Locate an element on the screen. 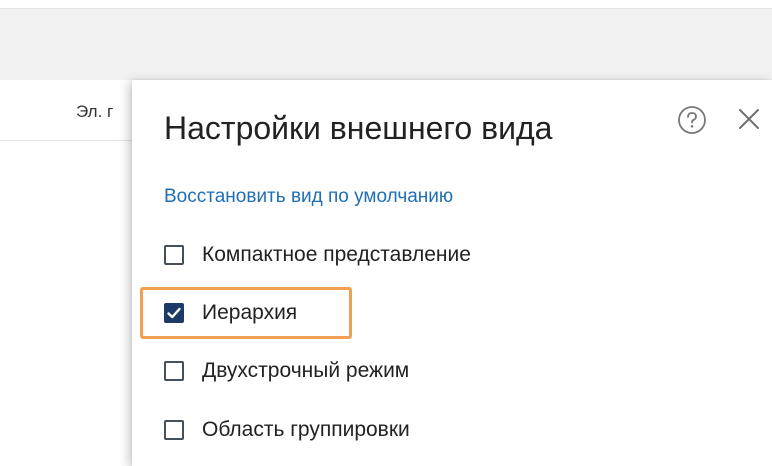 The image size is (772, 466). close-button is located at coordinates (749, 119).